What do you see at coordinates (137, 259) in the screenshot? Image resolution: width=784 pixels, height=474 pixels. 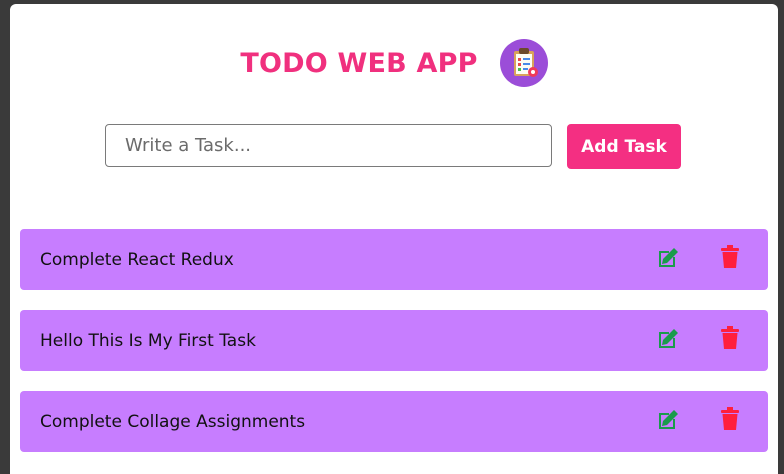 I see `task-text: Complete React Redux` at bounding box center [137, 259].